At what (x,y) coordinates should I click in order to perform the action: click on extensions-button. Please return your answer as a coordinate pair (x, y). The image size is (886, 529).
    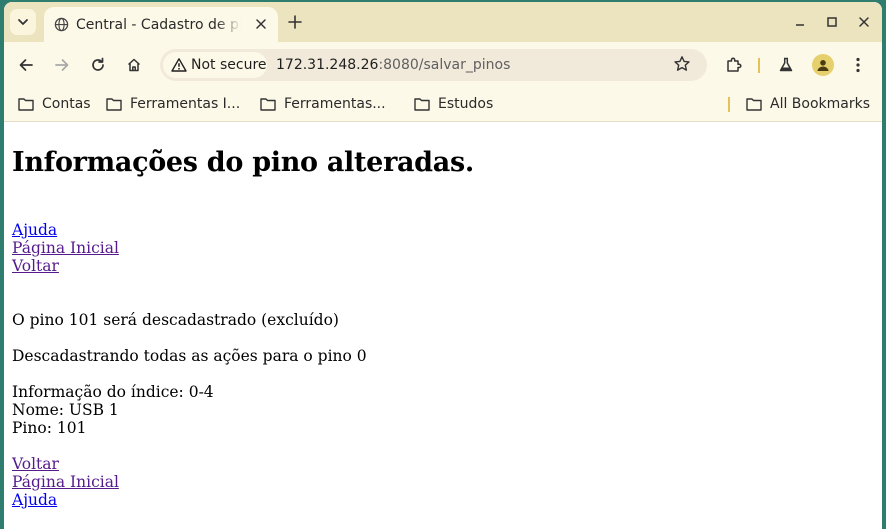
    Looking at the image, I should click on (734, 65).